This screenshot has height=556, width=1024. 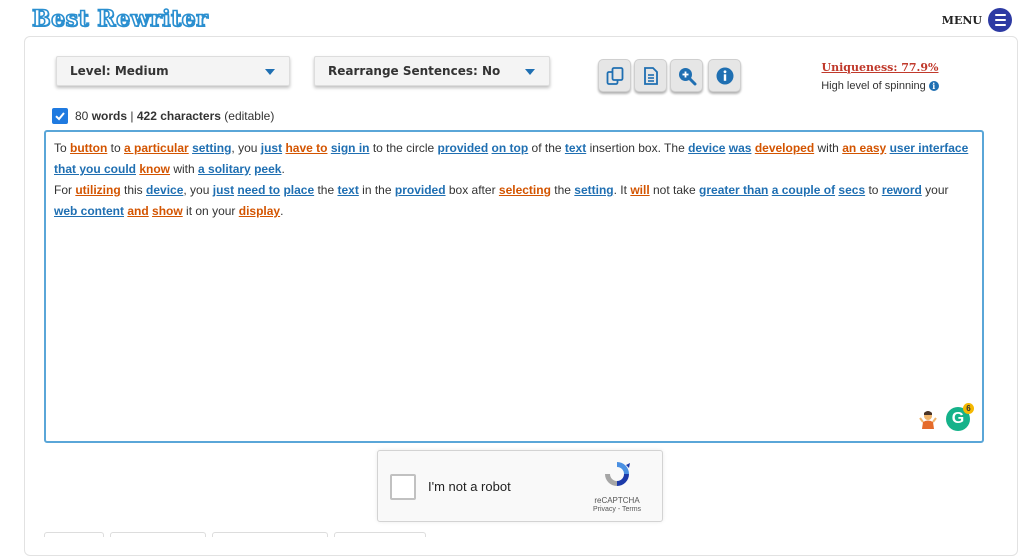 What do you see at coordinates (224, 169) in the screenshot?
I see `synonym-link: a solitary` at bounding box center [224, 169].